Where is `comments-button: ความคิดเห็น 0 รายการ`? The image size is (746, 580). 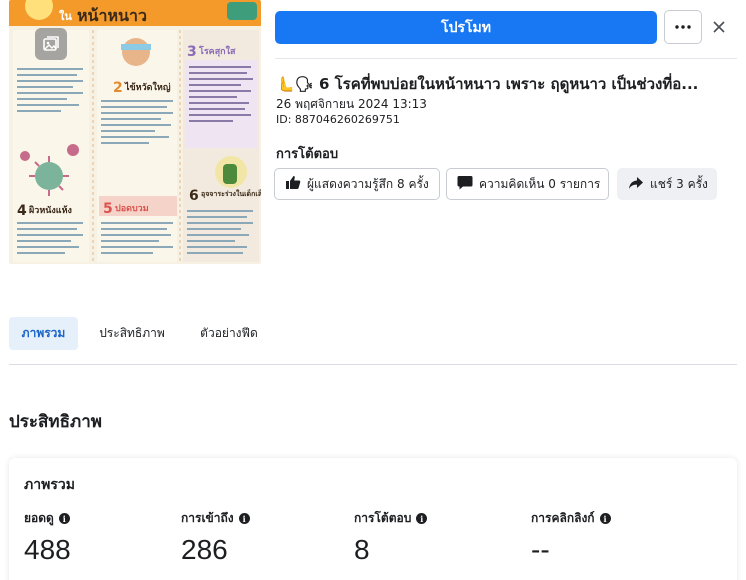 comments-button: ความคิดเห็น 0 รายการ is located at coordinates (527, 184).